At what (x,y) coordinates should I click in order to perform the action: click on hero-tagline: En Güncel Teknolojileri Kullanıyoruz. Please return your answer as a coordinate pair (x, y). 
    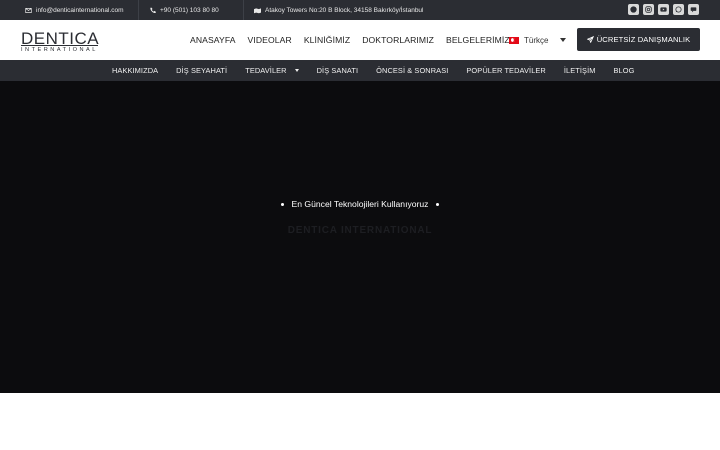
    Looking at the image, I should click on (360, 204).